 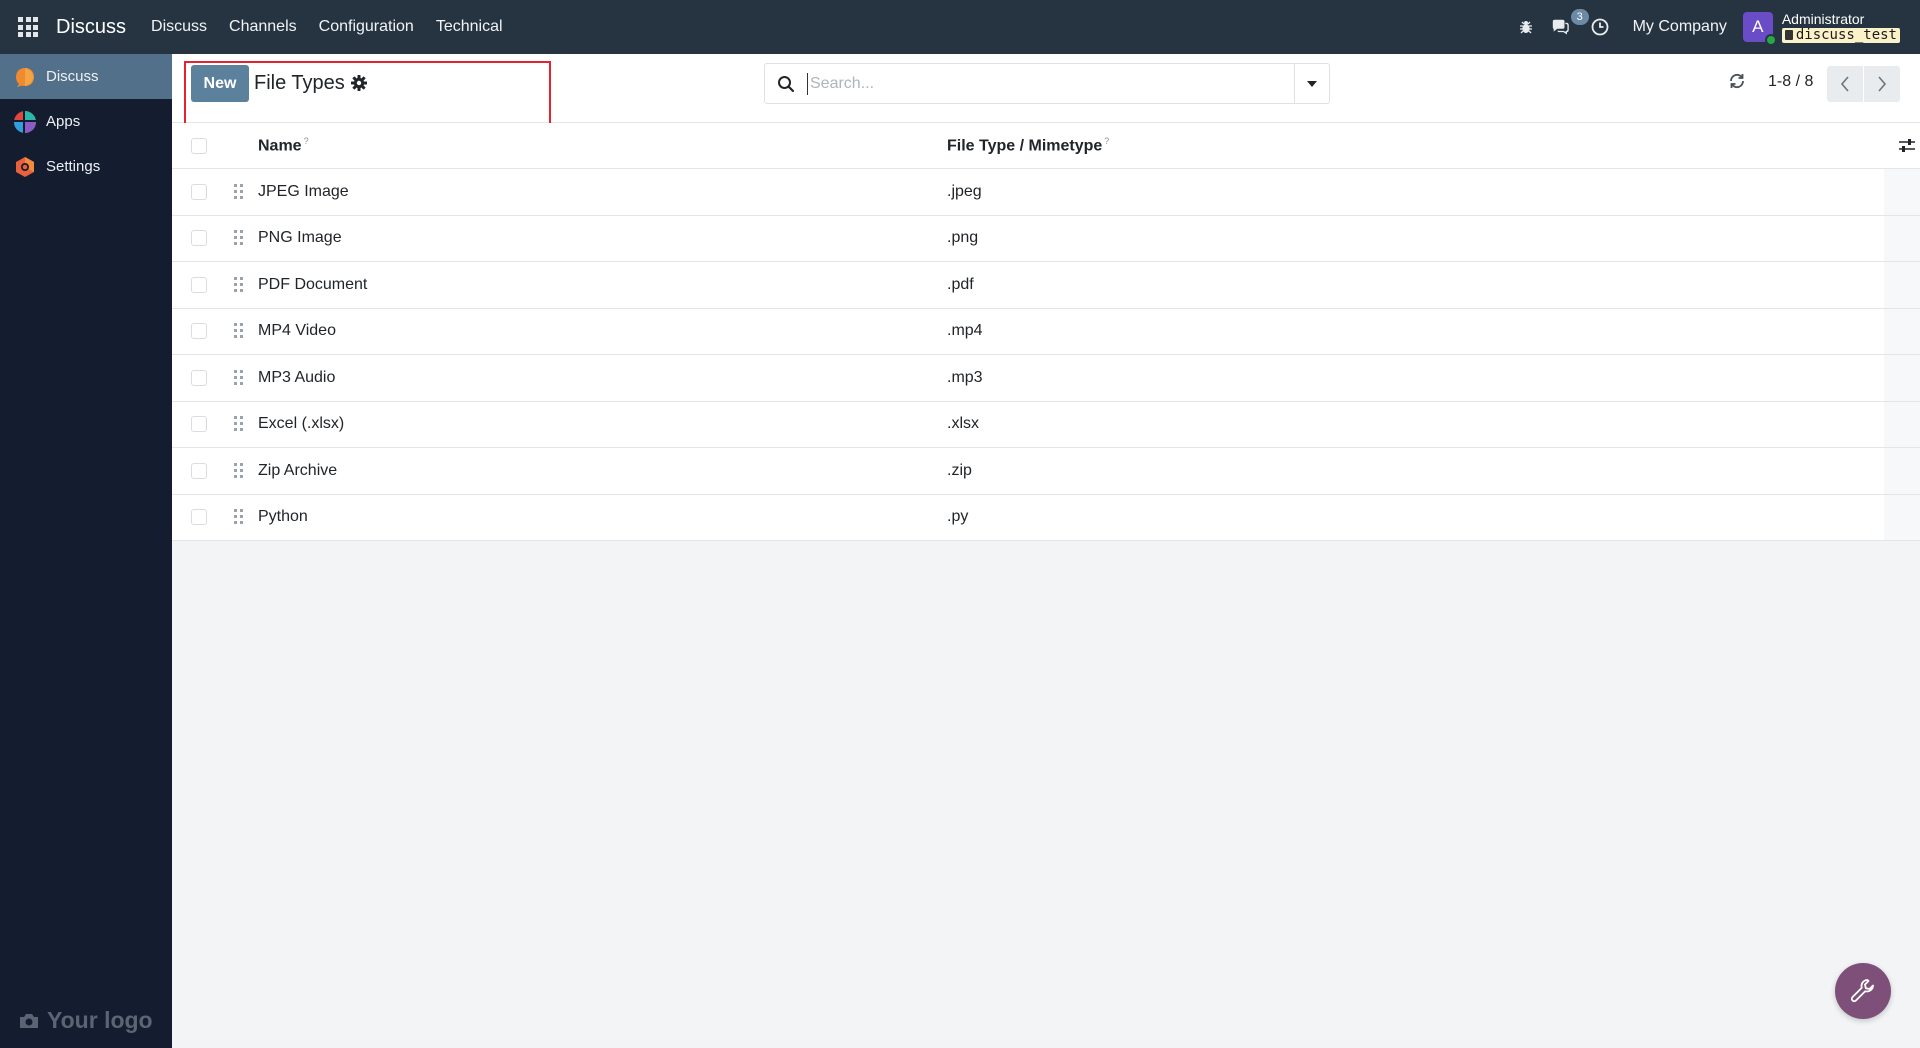 I want to click on column-header-name: Name?, so click(x=283, y=145).